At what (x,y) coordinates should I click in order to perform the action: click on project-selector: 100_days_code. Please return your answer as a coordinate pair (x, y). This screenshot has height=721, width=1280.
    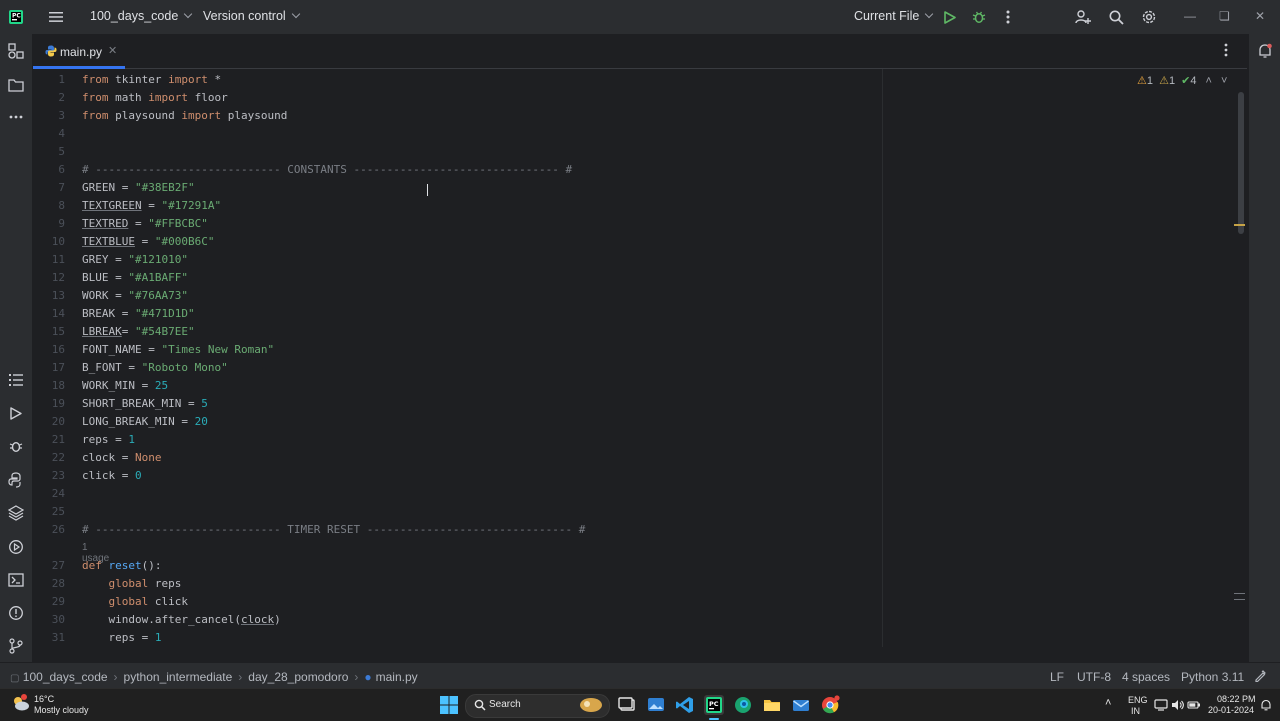
    Looking at the image, I should click on (141, 16).